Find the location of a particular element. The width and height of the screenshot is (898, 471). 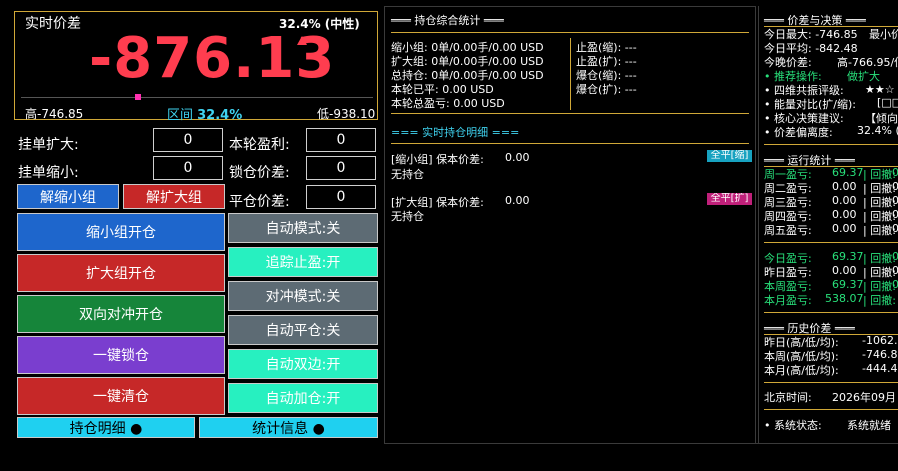

large-group-status: 无持仓 is located at coordinates (407, 216).